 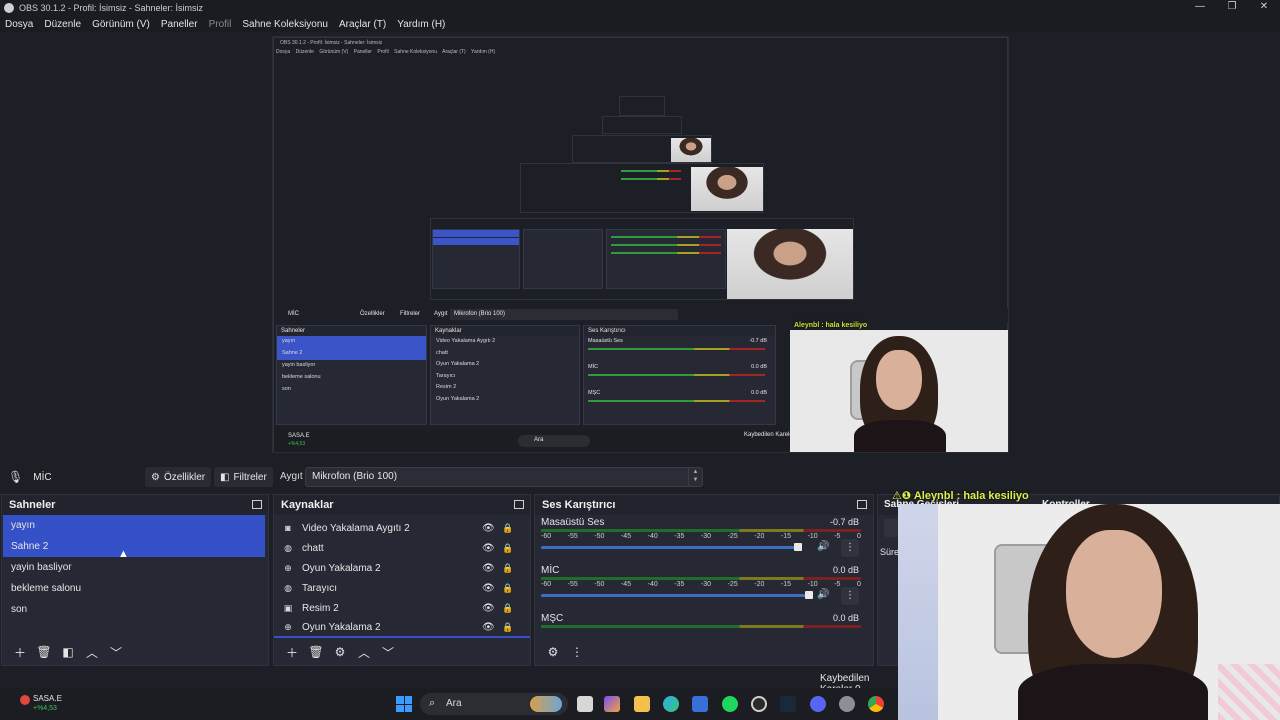 I want to click on maximize-button: ❐, so click(x=1232, y=8).